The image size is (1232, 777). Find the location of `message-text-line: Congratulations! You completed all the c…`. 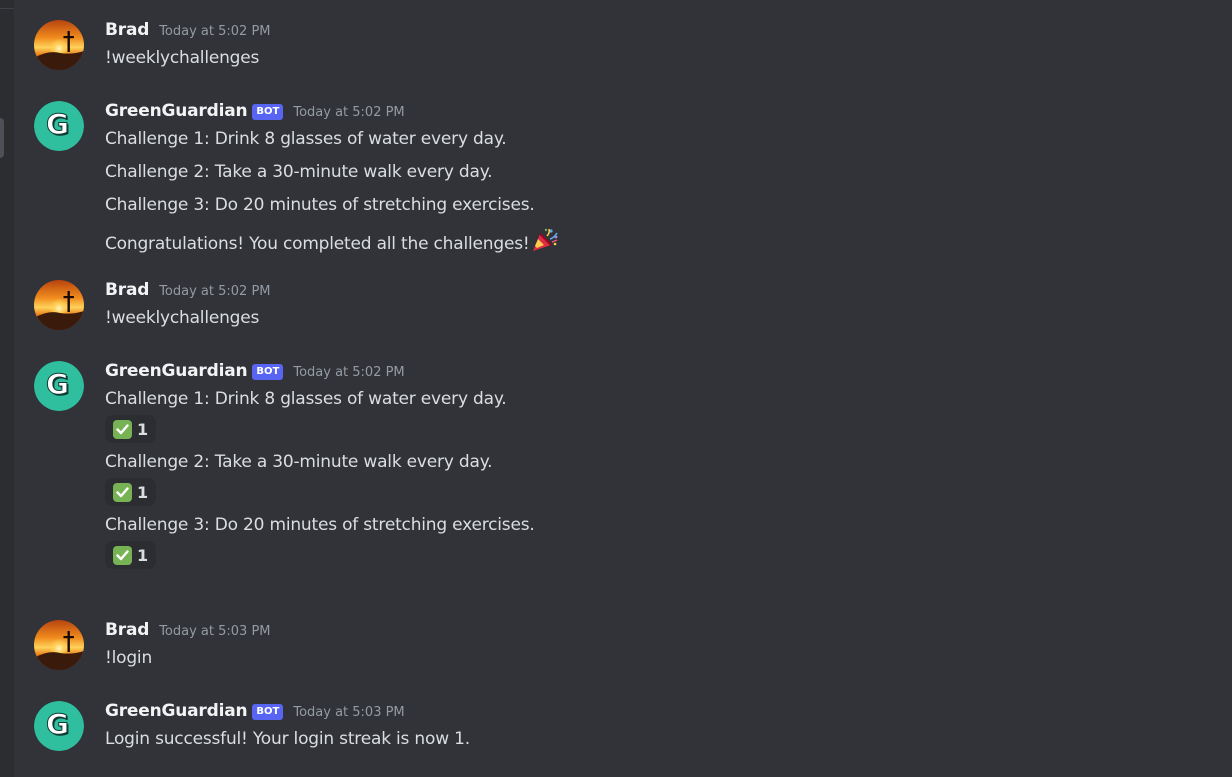

message-text-line: Congratulations! You completed all the c… is located at coordinates (655, 243).